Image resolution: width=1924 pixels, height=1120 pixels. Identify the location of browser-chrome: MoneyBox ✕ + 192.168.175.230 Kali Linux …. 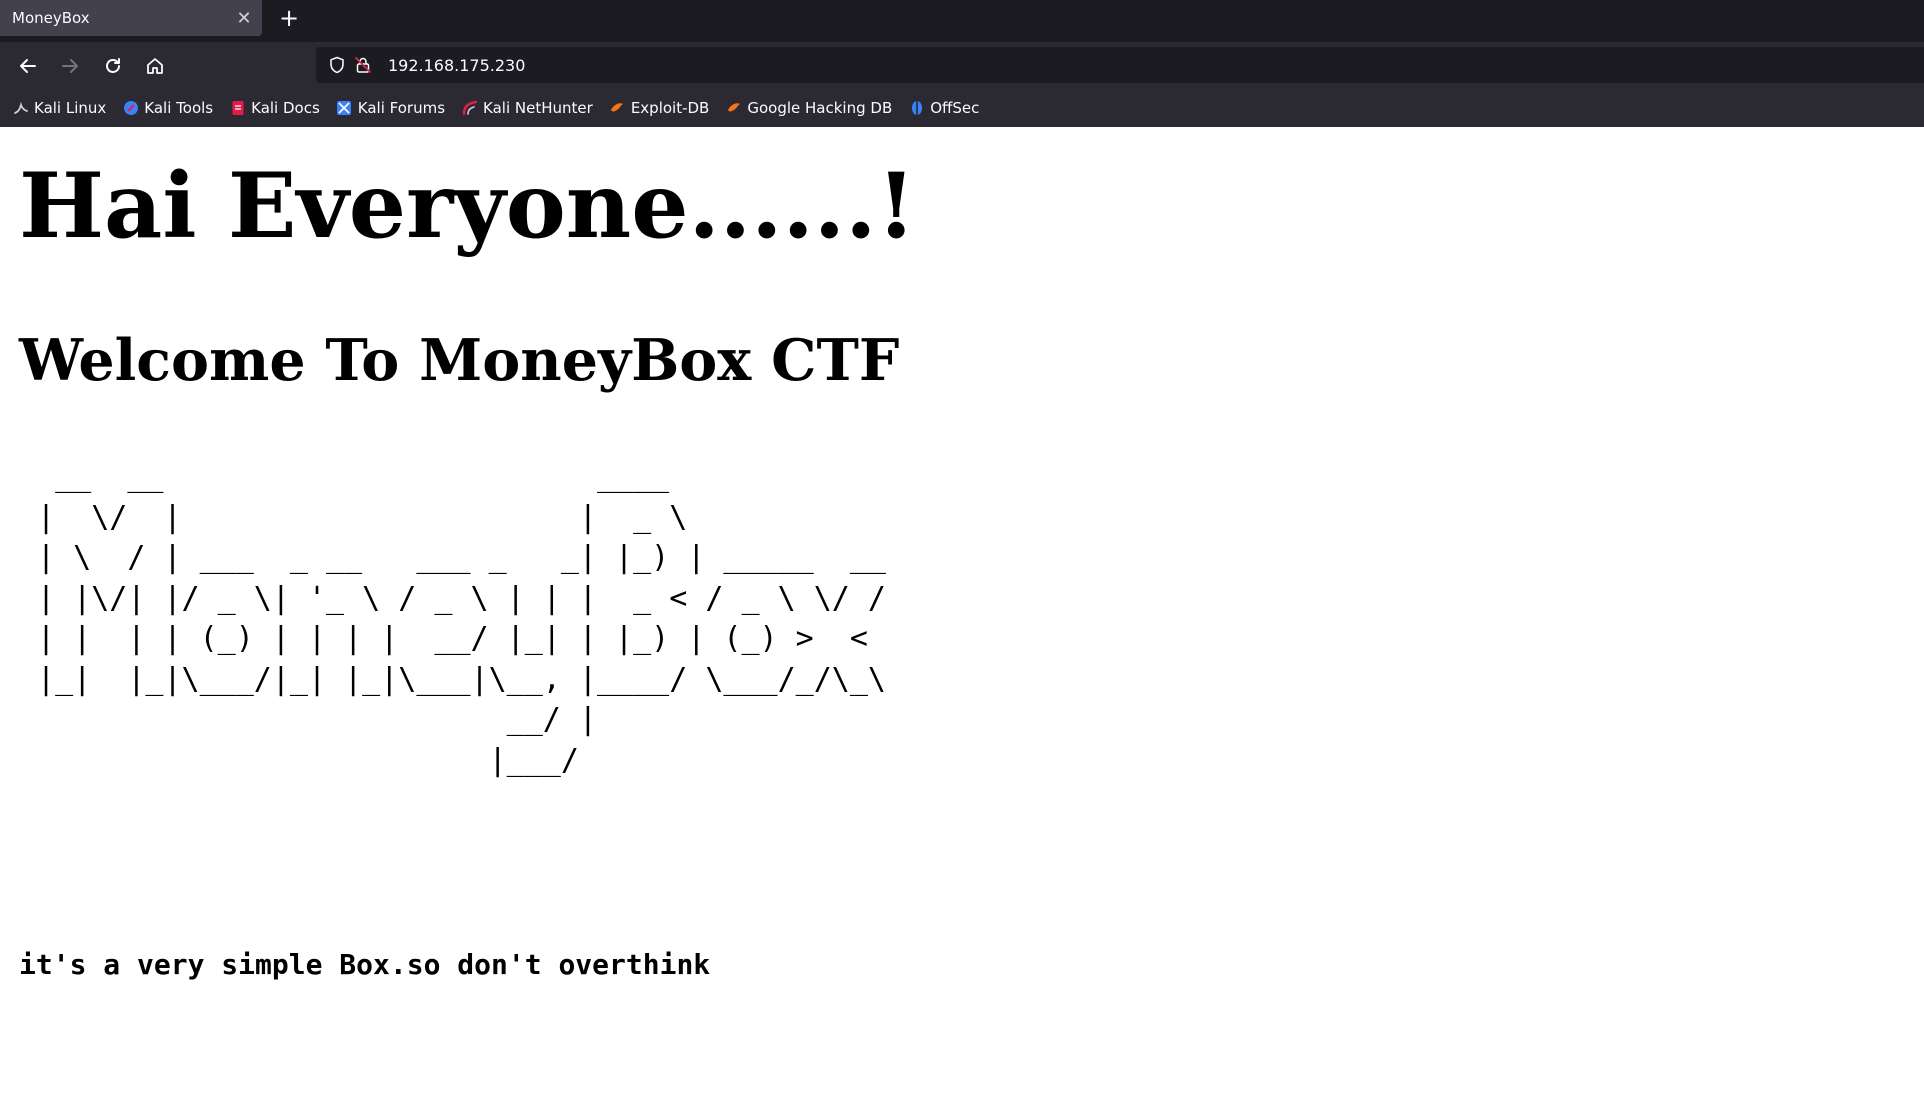
(962, 63).